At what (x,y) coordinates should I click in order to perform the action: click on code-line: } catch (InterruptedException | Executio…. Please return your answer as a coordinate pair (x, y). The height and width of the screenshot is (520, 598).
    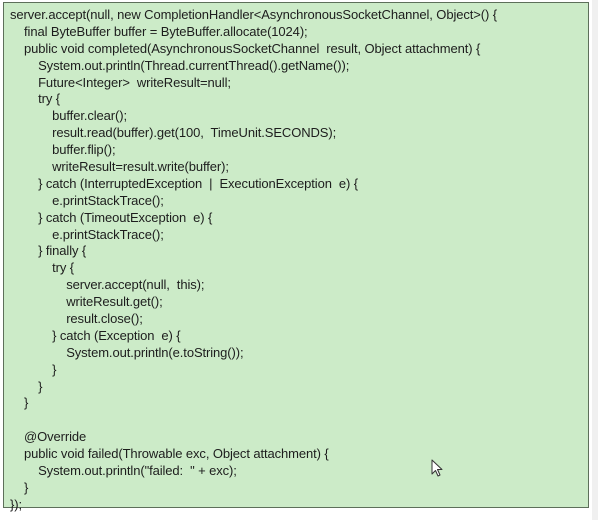
    Looking at the image, I should click on (184, 183).